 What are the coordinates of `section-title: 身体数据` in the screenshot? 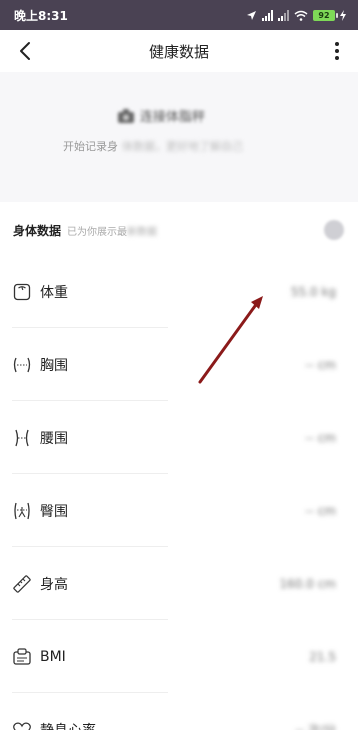 It's located at (37, 230).